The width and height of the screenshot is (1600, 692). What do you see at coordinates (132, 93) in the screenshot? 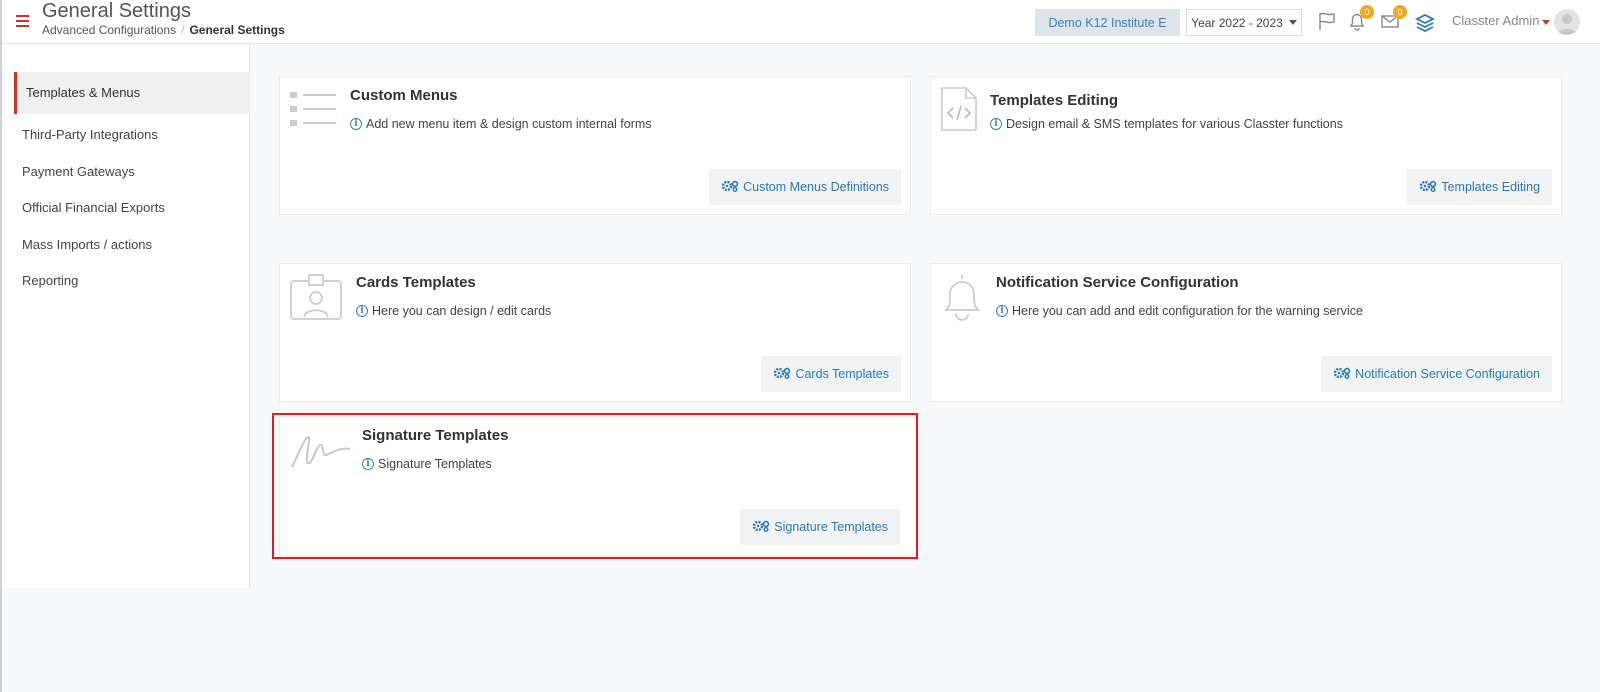
I see `sidebar-item-templates-menus: Templates & Menus` at bounding box center [132, 93].